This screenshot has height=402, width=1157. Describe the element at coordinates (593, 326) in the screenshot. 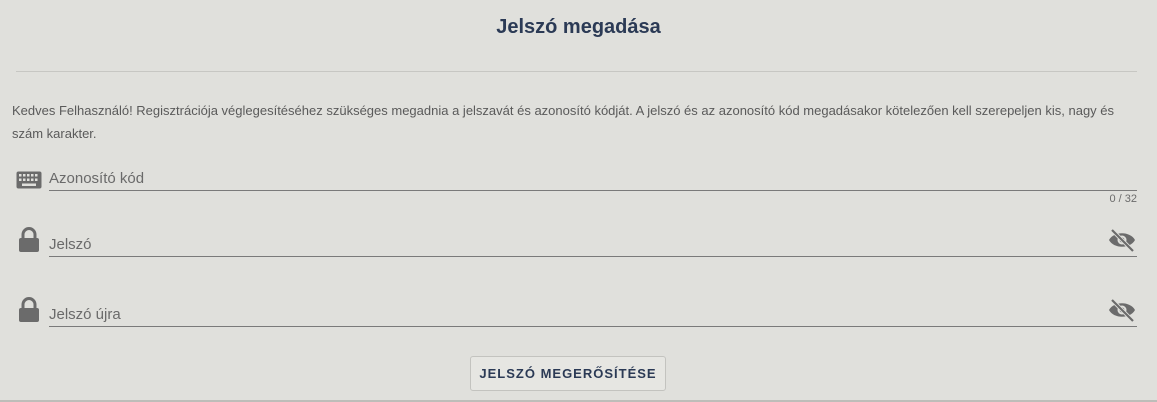

I see `password-repeat-underline` at that location.